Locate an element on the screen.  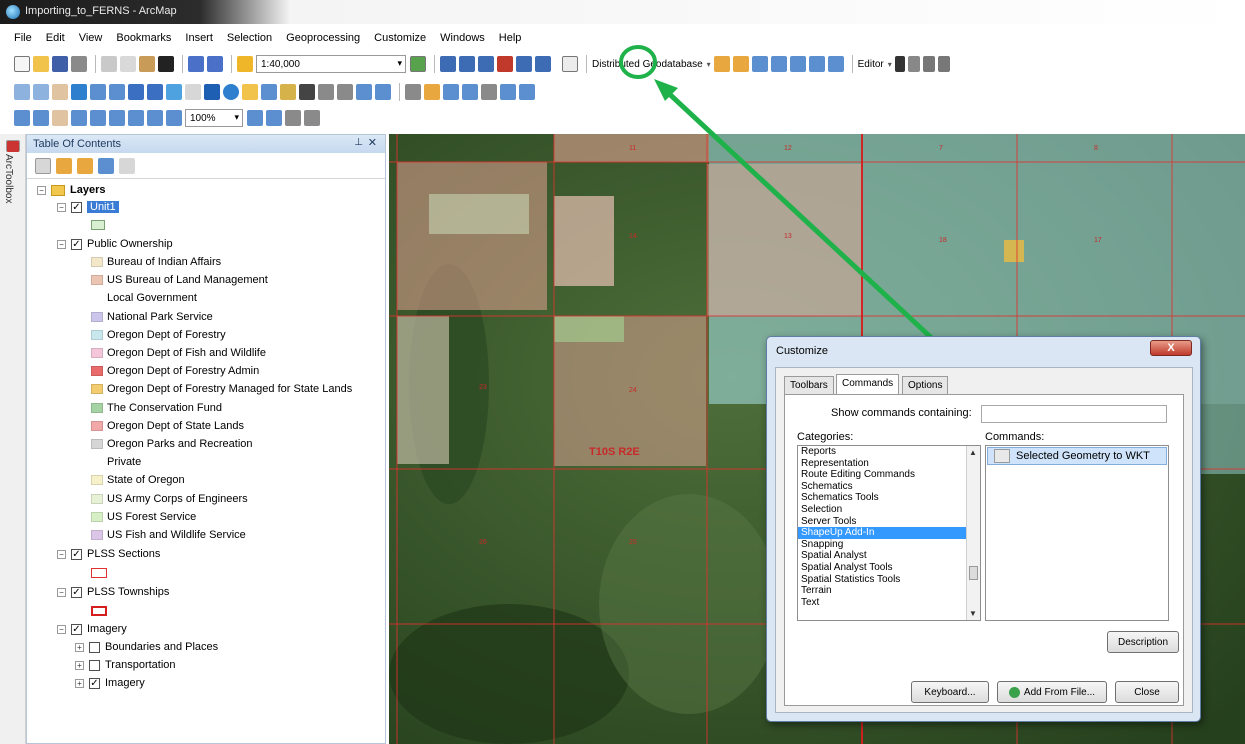
category-item: Representation is located at coordinates (889, 464).